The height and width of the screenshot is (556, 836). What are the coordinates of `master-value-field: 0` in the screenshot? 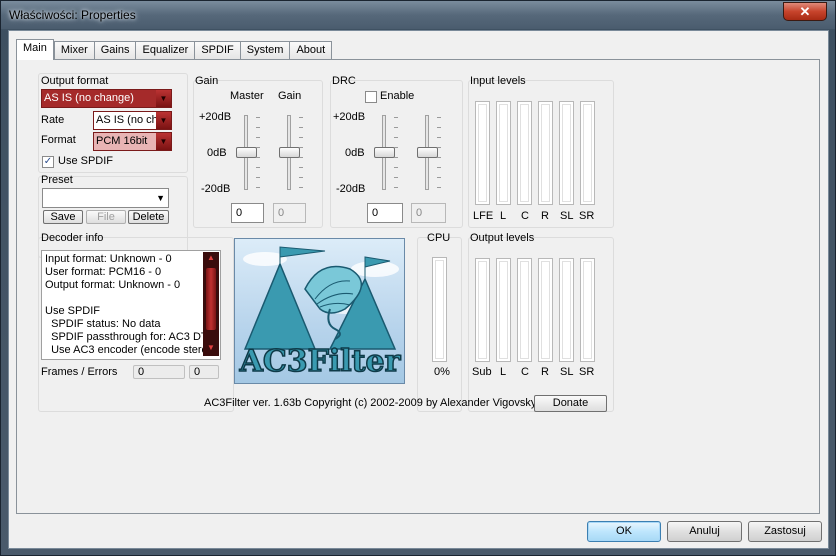 It's located at (247, 213).